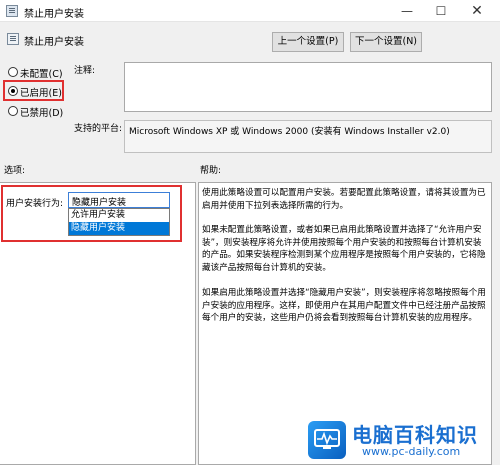  I want to click on maximize-button: ☐, so click(441, 11).